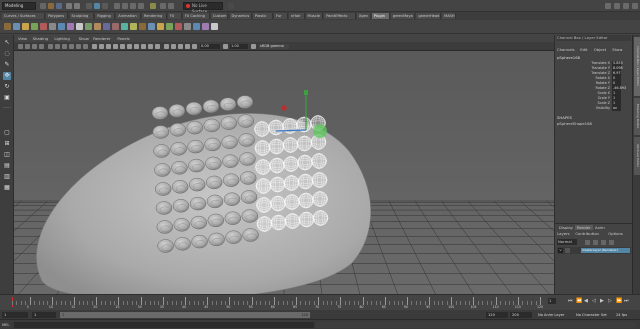 The width and height of the screenshot is (640, 329). I want to click on go-to-end-icon: ⏭, so click(626, 301).